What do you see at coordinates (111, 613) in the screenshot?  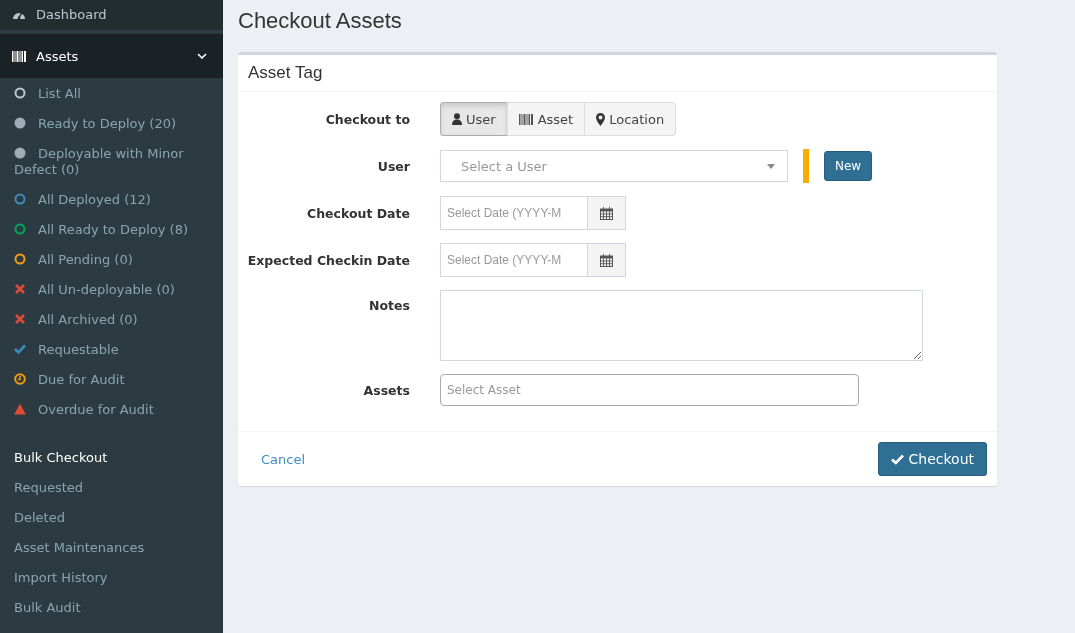 I see `sidebar-link: Bulk Audit` at bounding box center [111, 613].